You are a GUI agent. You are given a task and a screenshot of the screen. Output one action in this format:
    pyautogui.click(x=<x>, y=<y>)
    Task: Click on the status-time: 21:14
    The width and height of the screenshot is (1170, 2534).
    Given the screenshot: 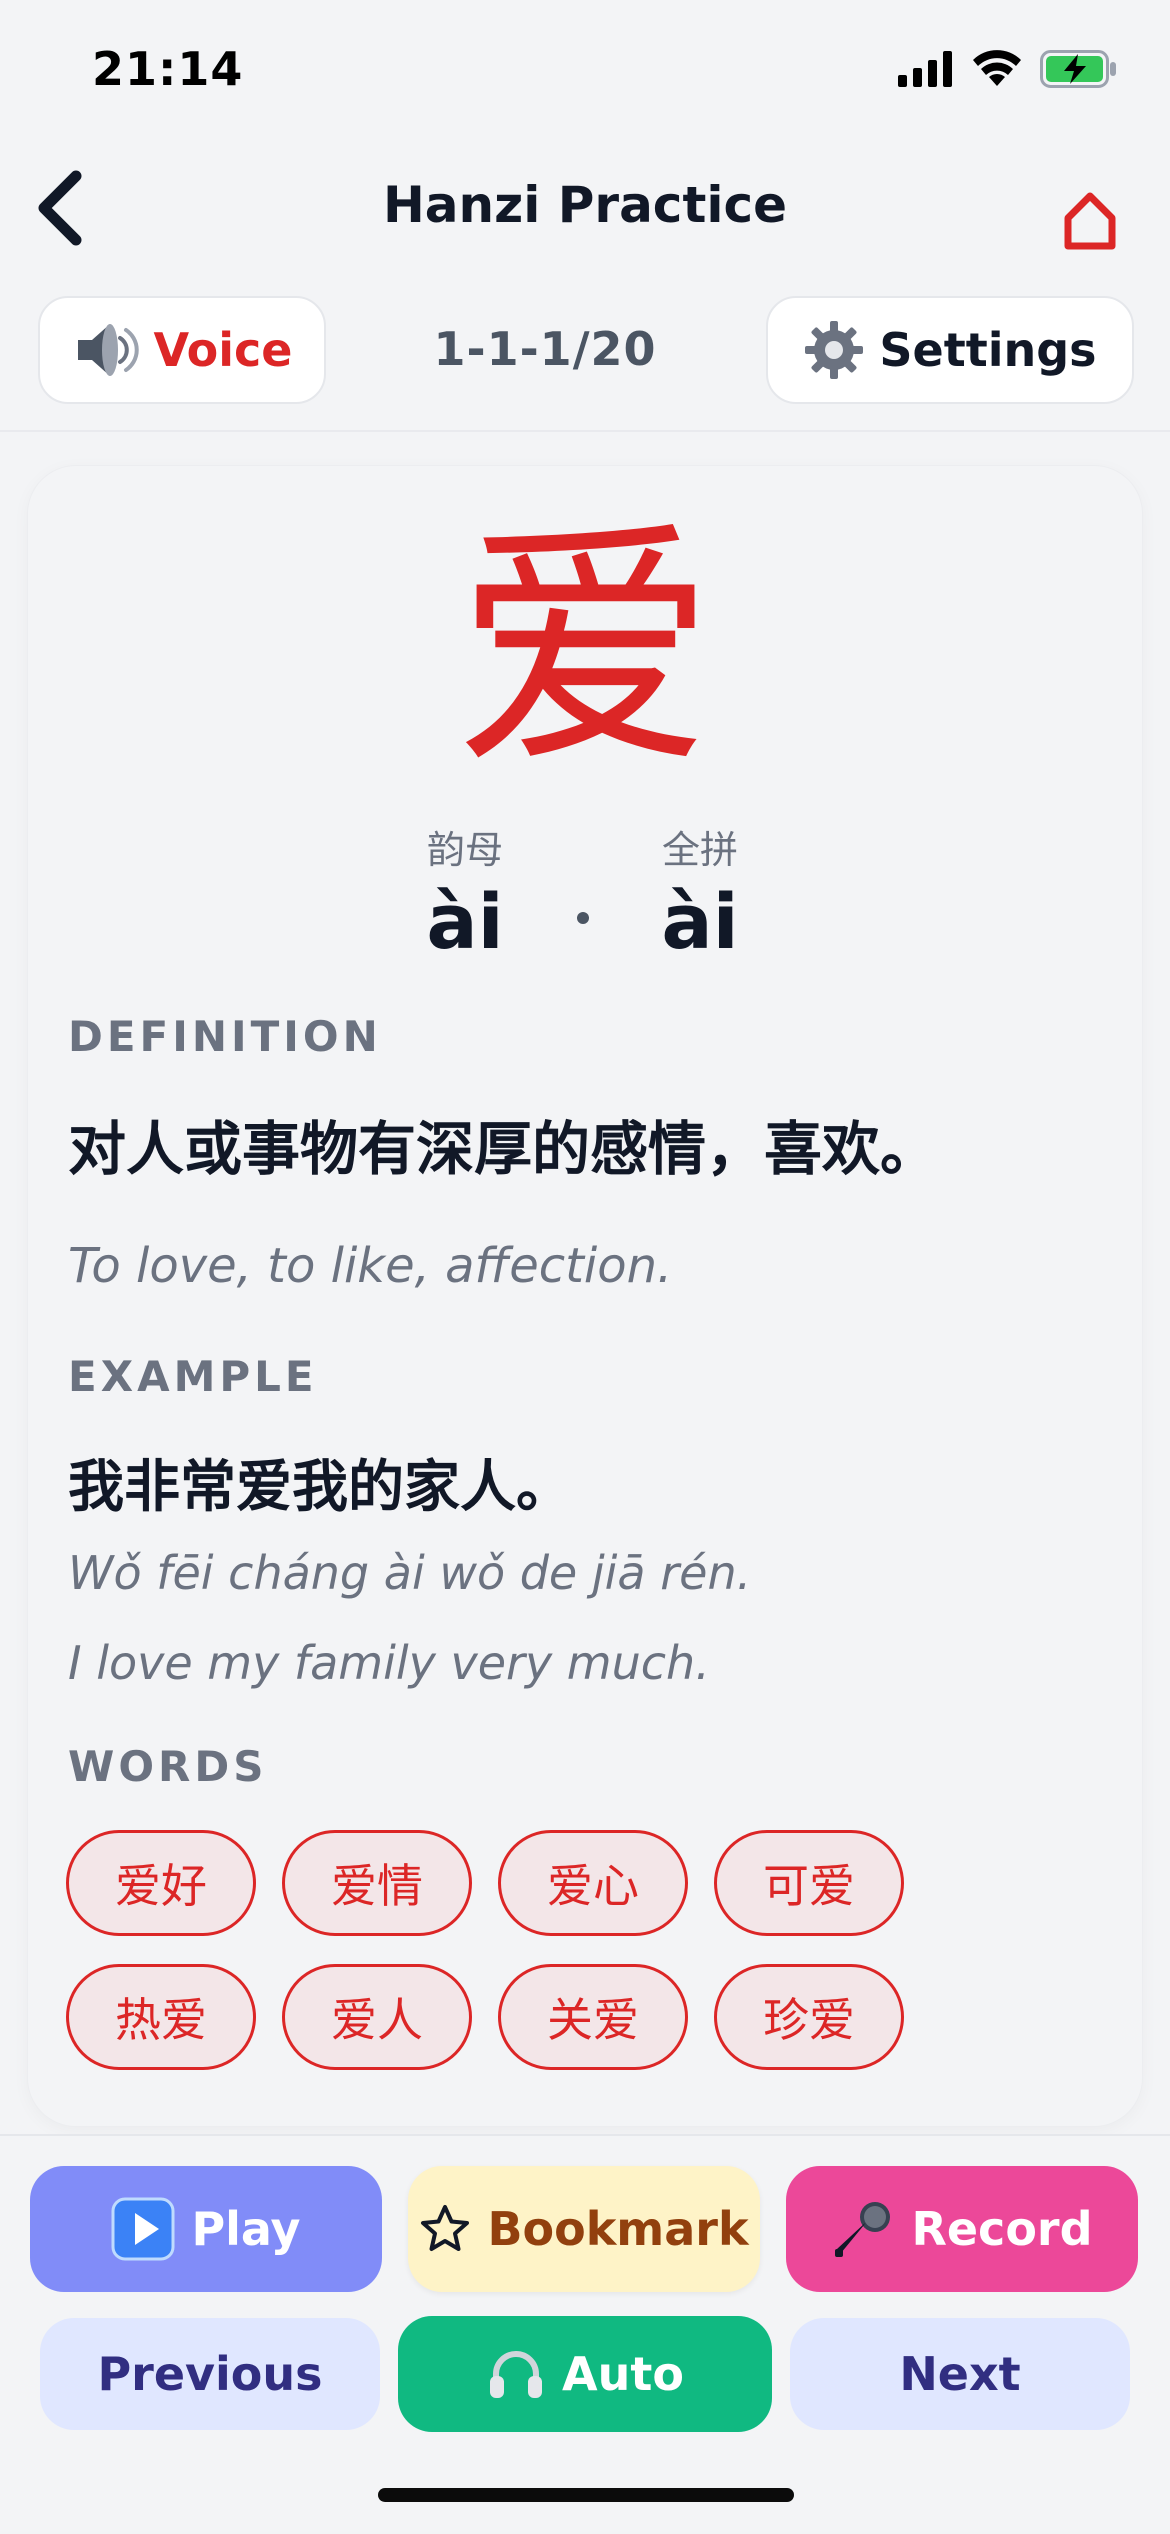 What is the action you would take?
    pyautogui.click(x=168, y=69)
    